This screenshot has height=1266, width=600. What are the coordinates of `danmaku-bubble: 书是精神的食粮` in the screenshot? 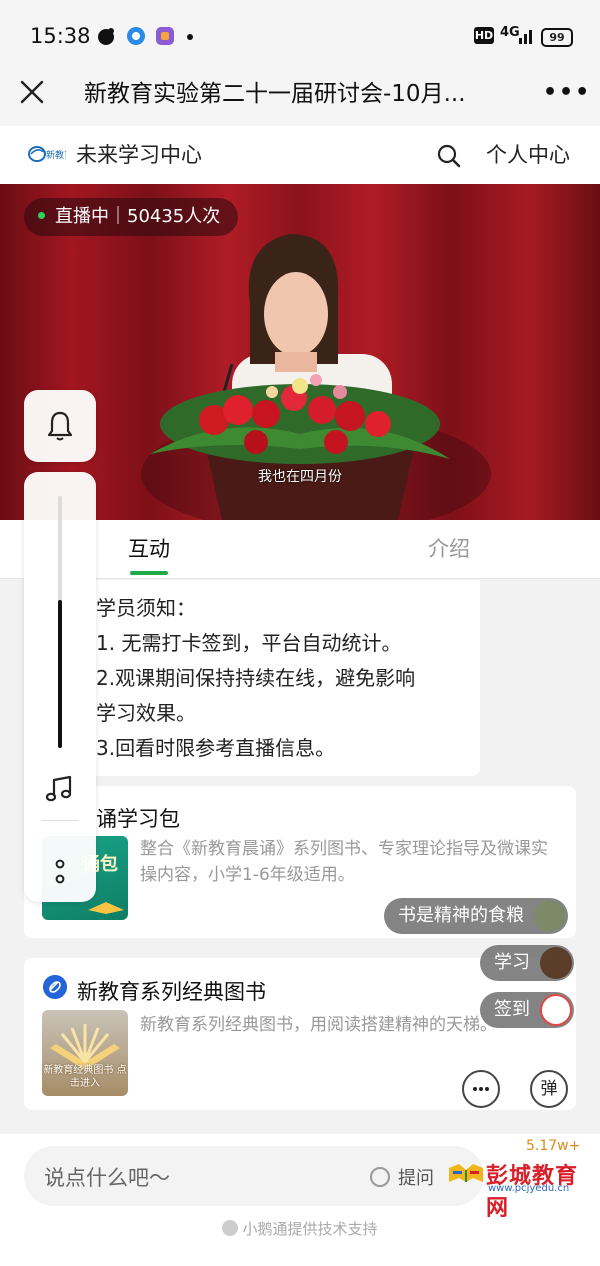 It's located at (476, 916).